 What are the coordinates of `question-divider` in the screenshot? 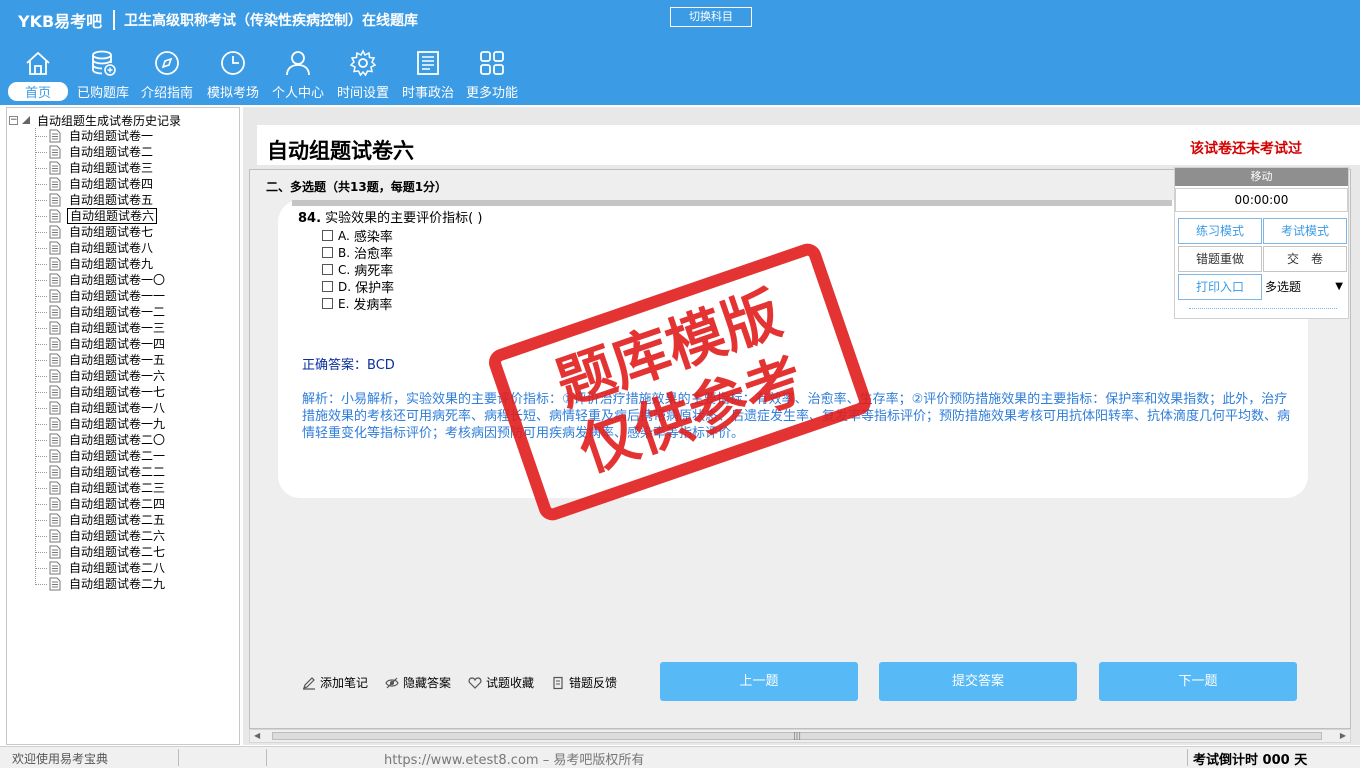 It's located at (732, 203).